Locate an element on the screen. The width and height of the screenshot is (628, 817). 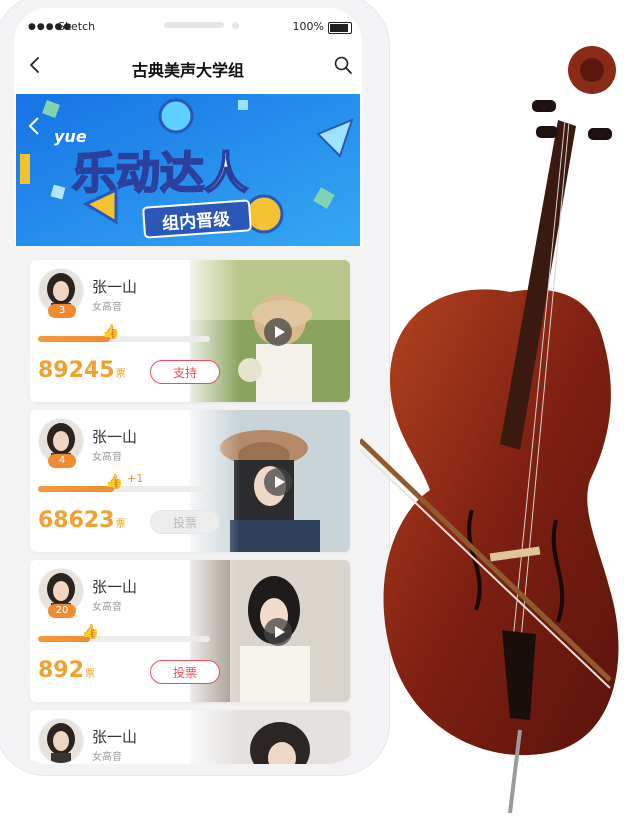
battery-icon is located at coordinates (340, 28).